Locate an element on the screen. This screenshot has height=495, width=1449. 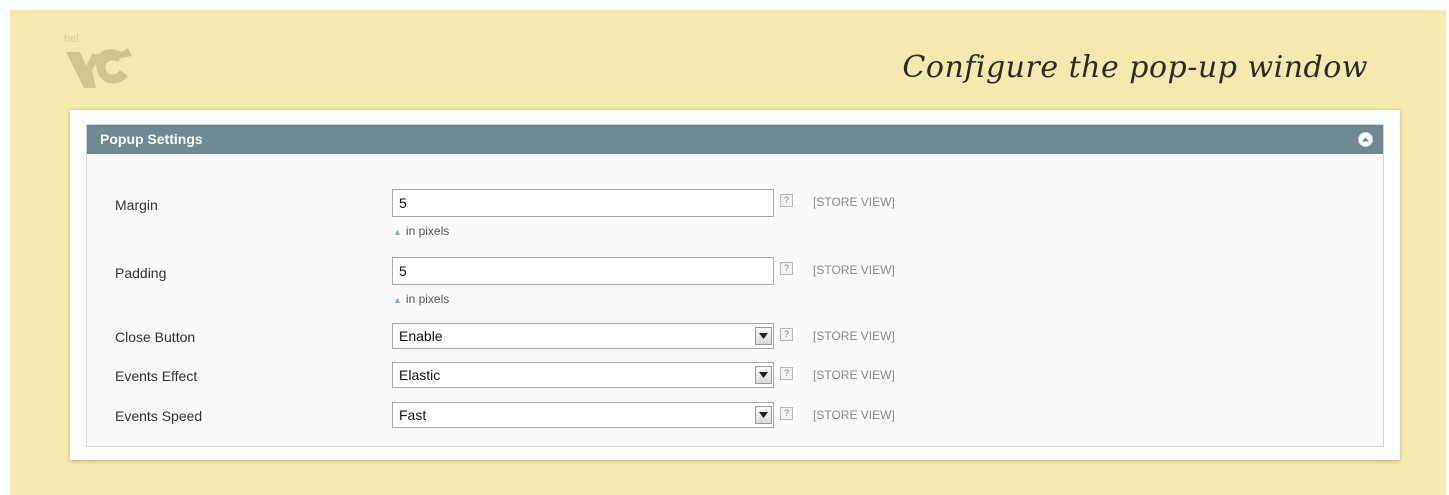
close-button-select: Enable is located at coordinates (583, 336).